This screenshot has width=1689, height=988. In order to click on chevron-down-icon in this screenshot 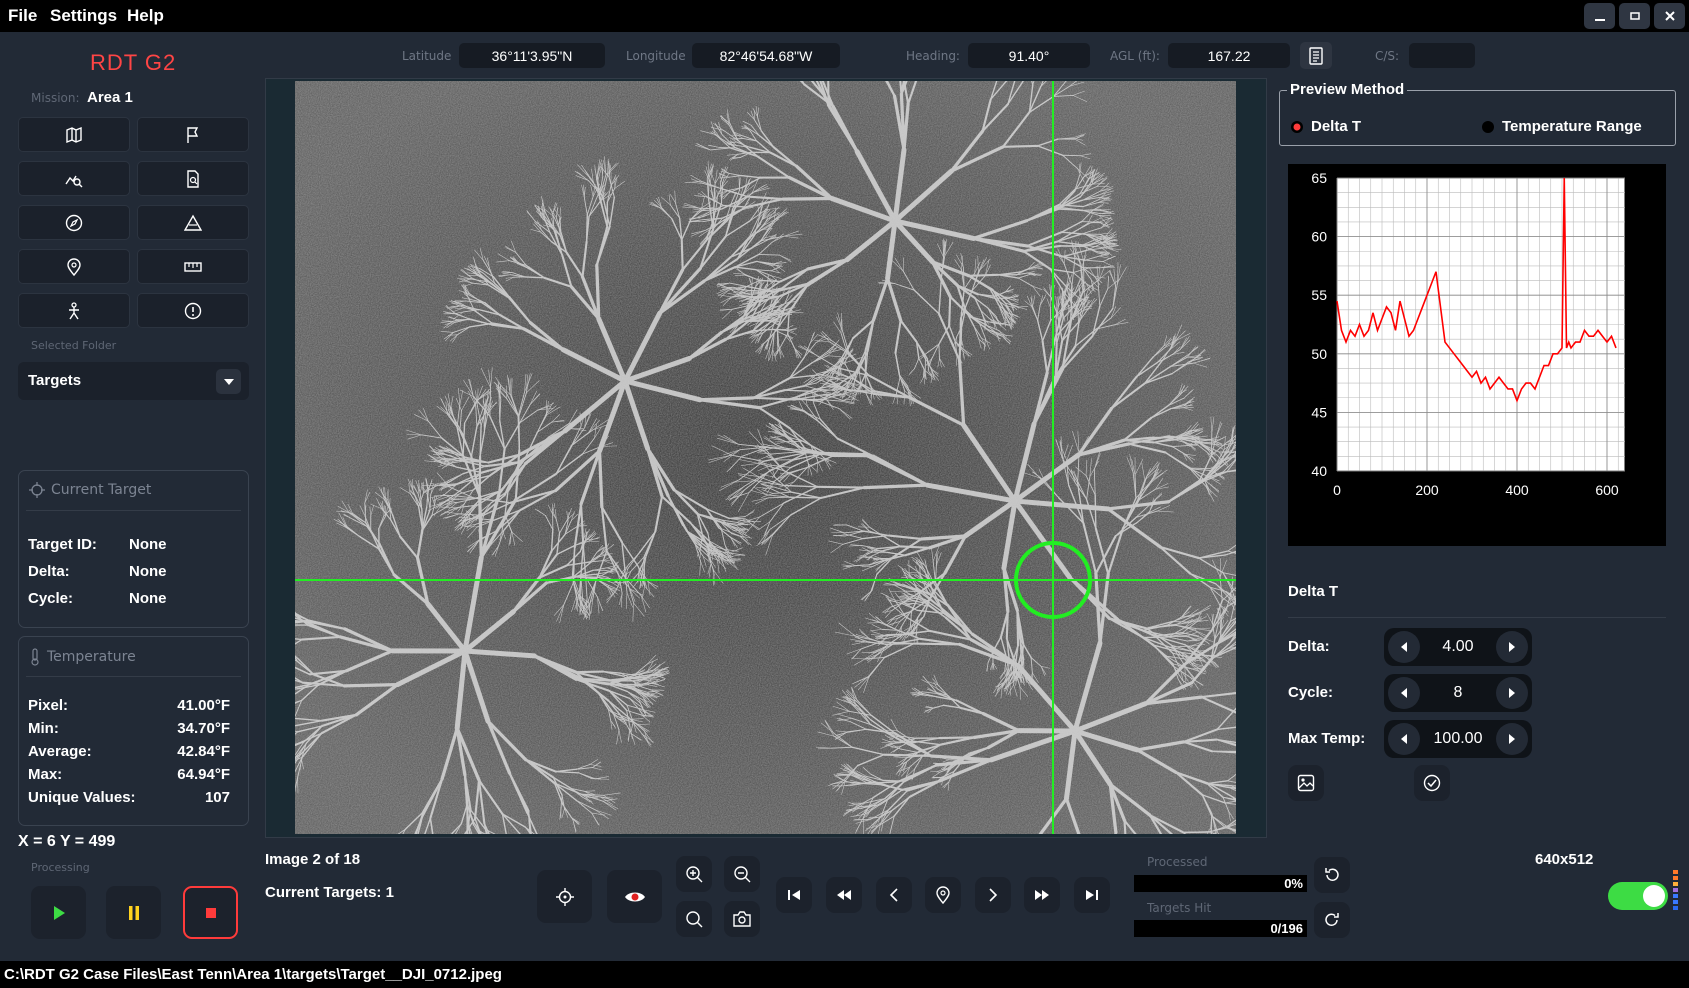, I will do `click(228, 381)`.